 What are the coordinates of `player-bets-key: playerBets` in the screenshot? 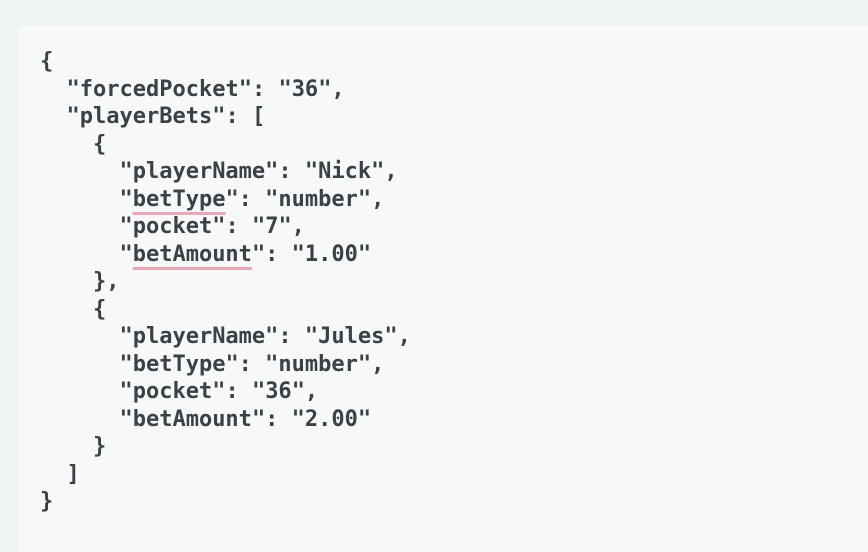 It's located at (146, 116).